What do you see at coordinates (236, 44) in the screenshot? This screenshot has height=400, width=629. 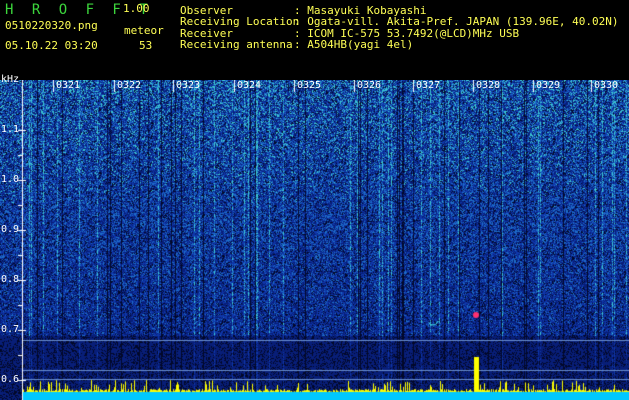 I see `antenna-label: Receiving antenna` at bounding box center [236, 44].